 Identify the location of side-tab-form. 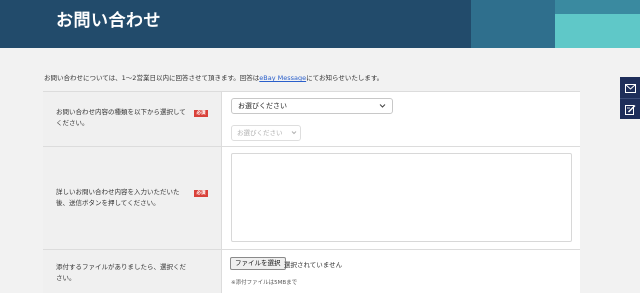
(630, 108).